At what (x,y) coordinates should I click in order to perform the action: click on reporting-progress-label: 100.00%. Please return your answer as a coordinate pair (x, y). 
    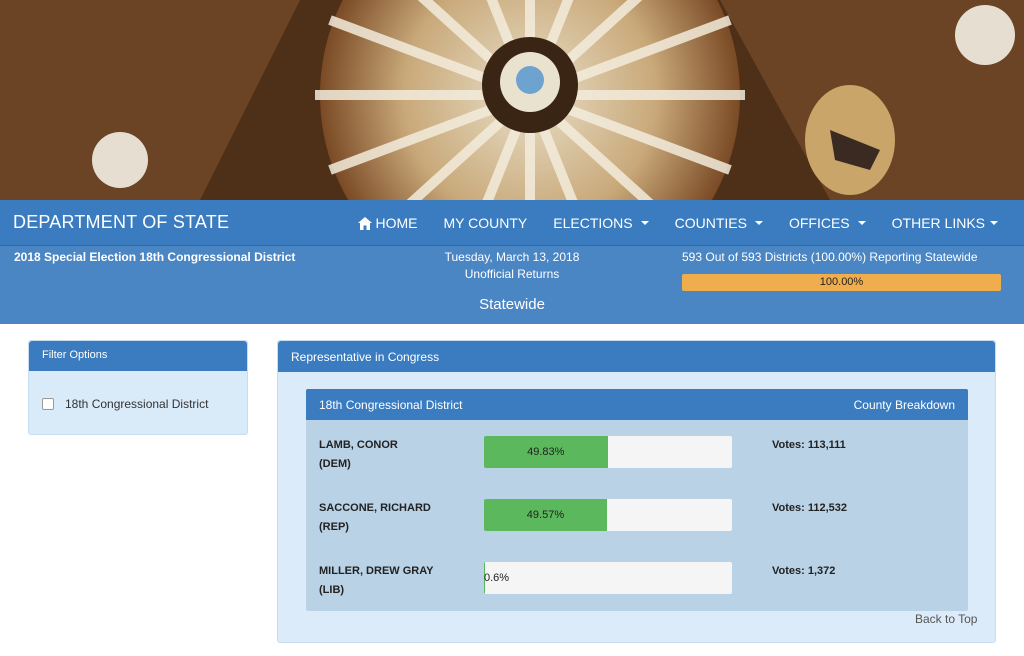
    Looking at the image, I should click on (841, 282).